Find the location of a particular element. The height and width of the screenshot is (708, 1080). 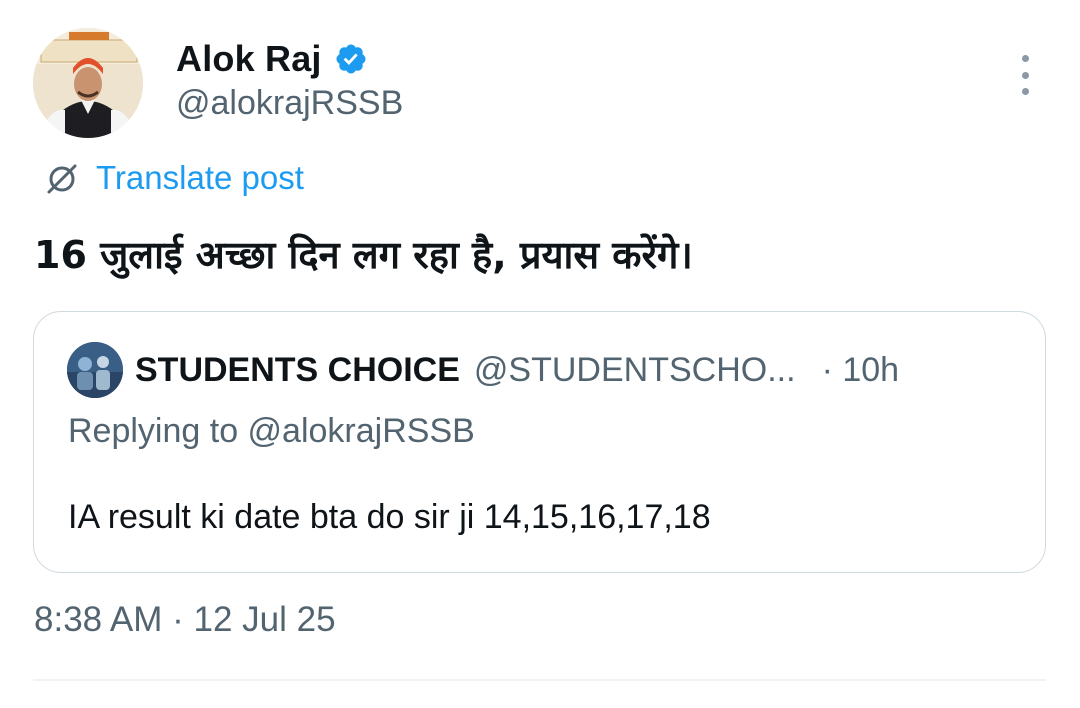

quoted-avatar-image is located at coordinates (95, 370).